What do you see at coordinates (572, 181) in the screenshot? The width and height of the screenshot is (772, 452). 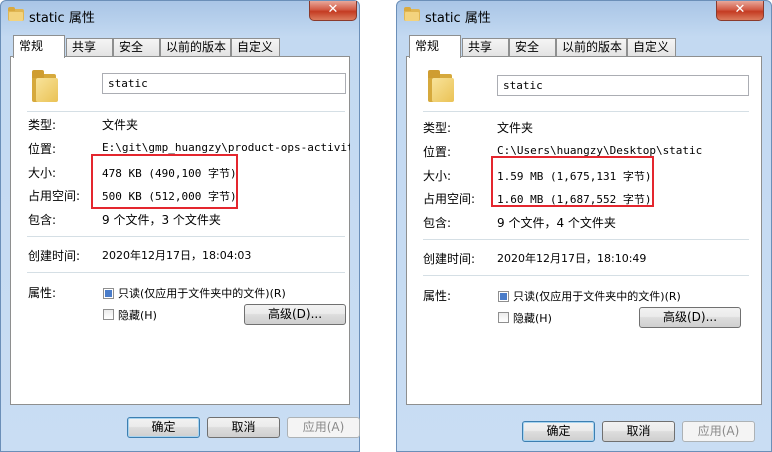 I see `highlight-box-right` at bounding box center [572, 181].